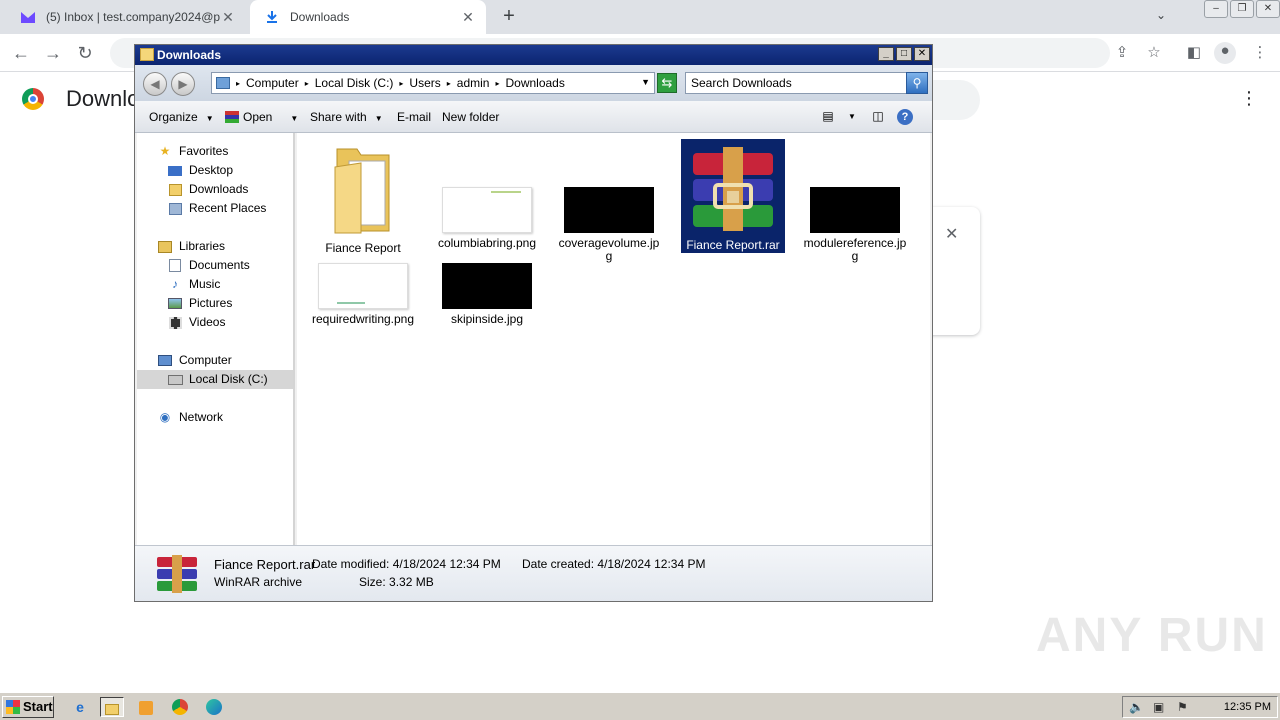 This screenshot has width=1280, height=720. What do you see at coordinates (53, 53) in the screenshot?
I see `forward-arrow-icon: →` at bounding box center [53, 53].